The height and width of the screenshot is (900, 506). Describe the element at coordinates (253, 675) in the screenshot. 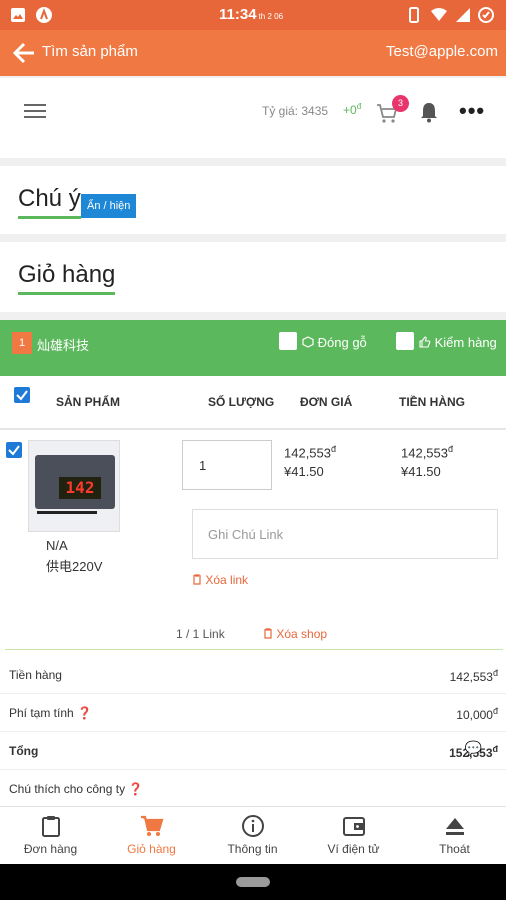

I see `summary-row-goods: Tiền hàng 142,553đ` at that location.